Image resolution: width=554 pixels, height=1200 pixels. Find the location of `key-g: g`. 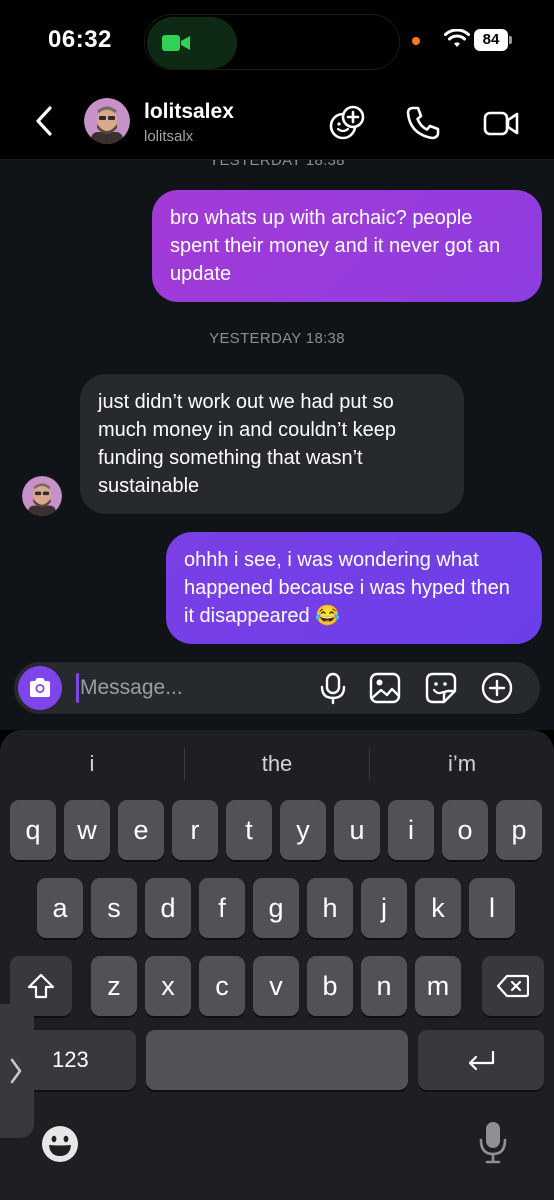

key-g: g is located at coordinates (276, 908).